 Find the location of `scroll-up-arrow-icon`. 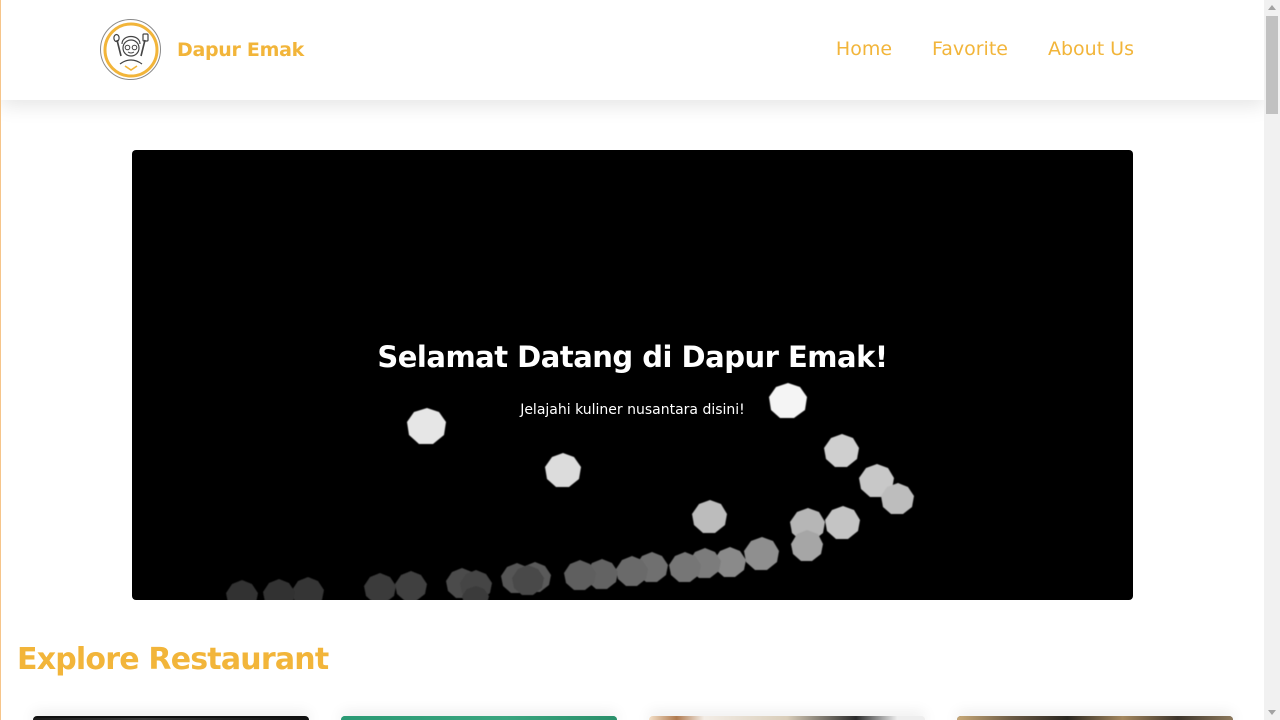

scroll-up-arrow-icon is located at coordinates (1272, 7).